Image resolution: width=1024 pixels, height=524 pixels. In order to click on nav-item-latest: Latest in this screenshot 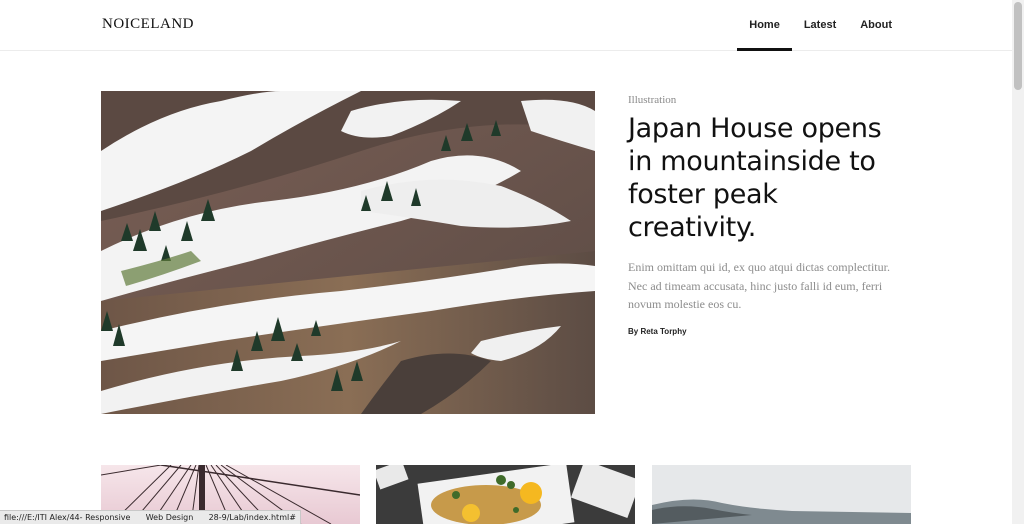, I will do `click(820, 25)`.